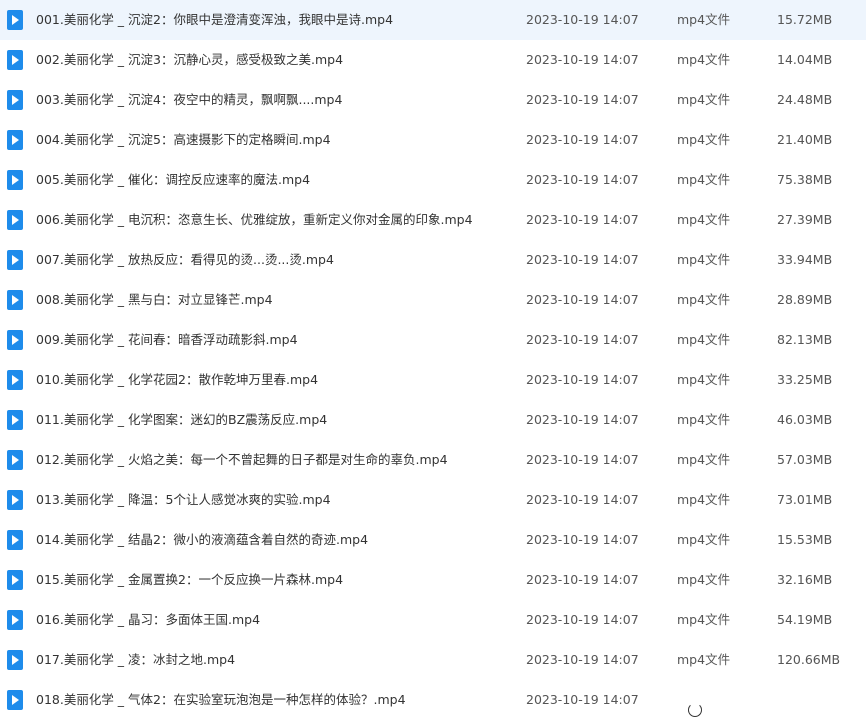  I want to click on file-name: 011.美丽化学 _ 化学图案：迷幻的BZ震荡反应.mp4, so click(182, 419).